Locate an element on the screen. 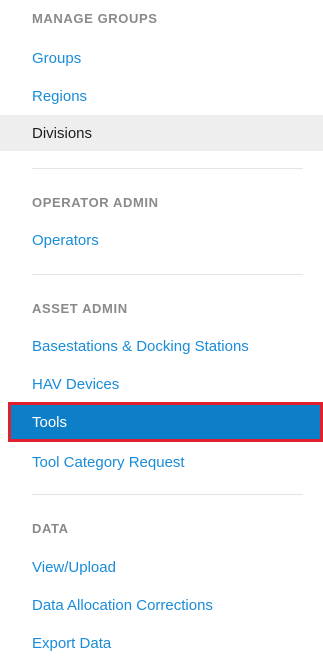  nav-item-basestations-docking-stations: Basestations & Docking Stations is located at coordinates (161, 346).